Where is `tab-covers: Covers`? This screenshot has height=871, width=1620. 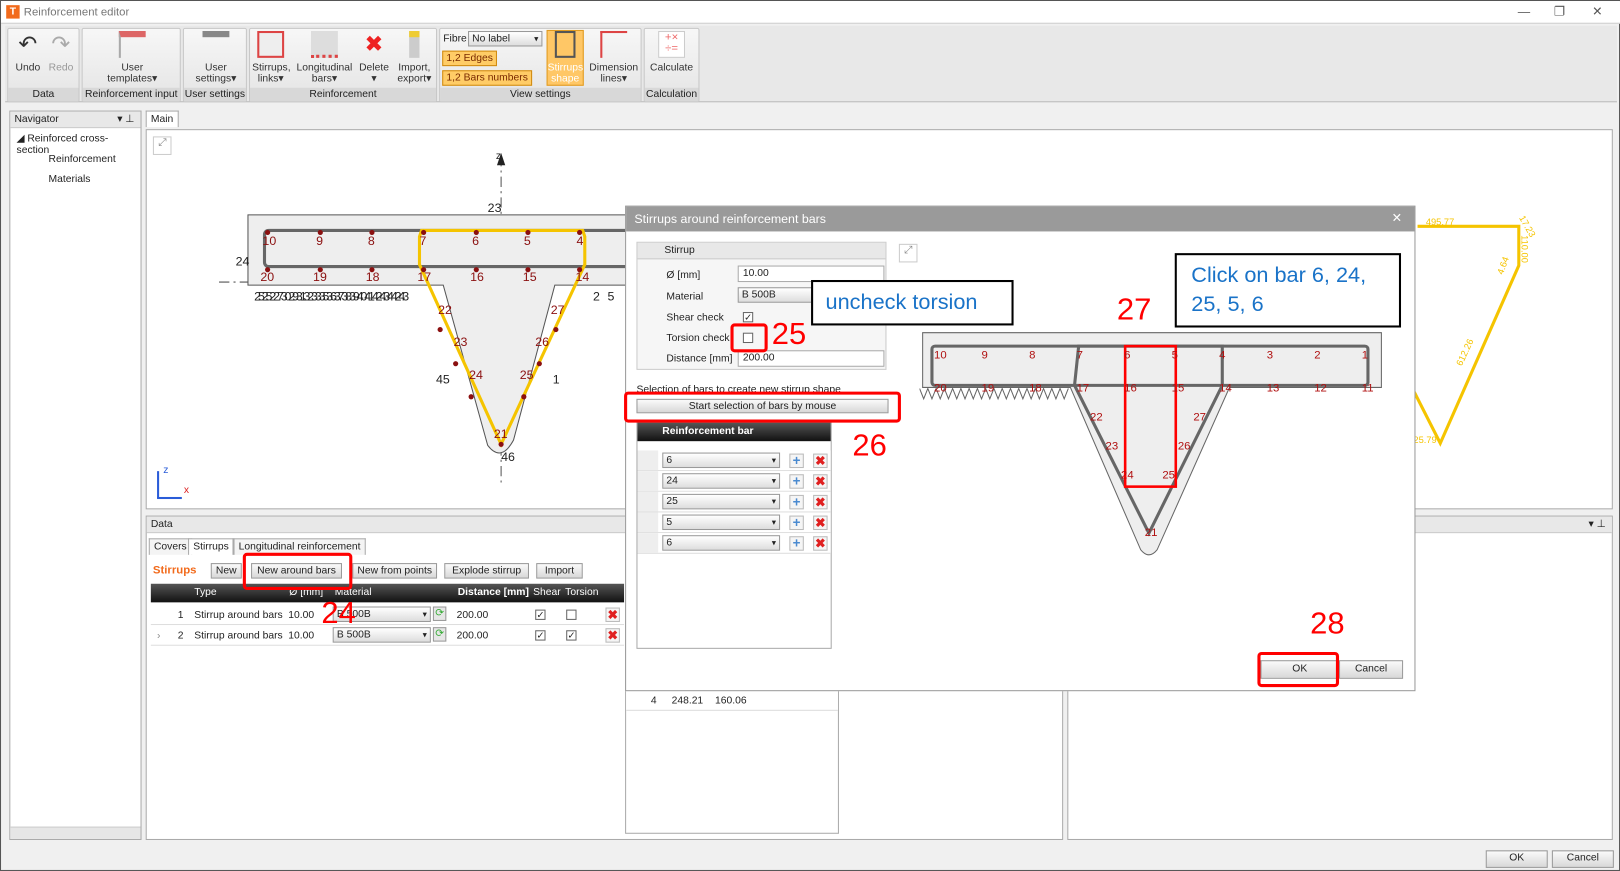 tab-covers: Covers is located at coordinates (170, 546).